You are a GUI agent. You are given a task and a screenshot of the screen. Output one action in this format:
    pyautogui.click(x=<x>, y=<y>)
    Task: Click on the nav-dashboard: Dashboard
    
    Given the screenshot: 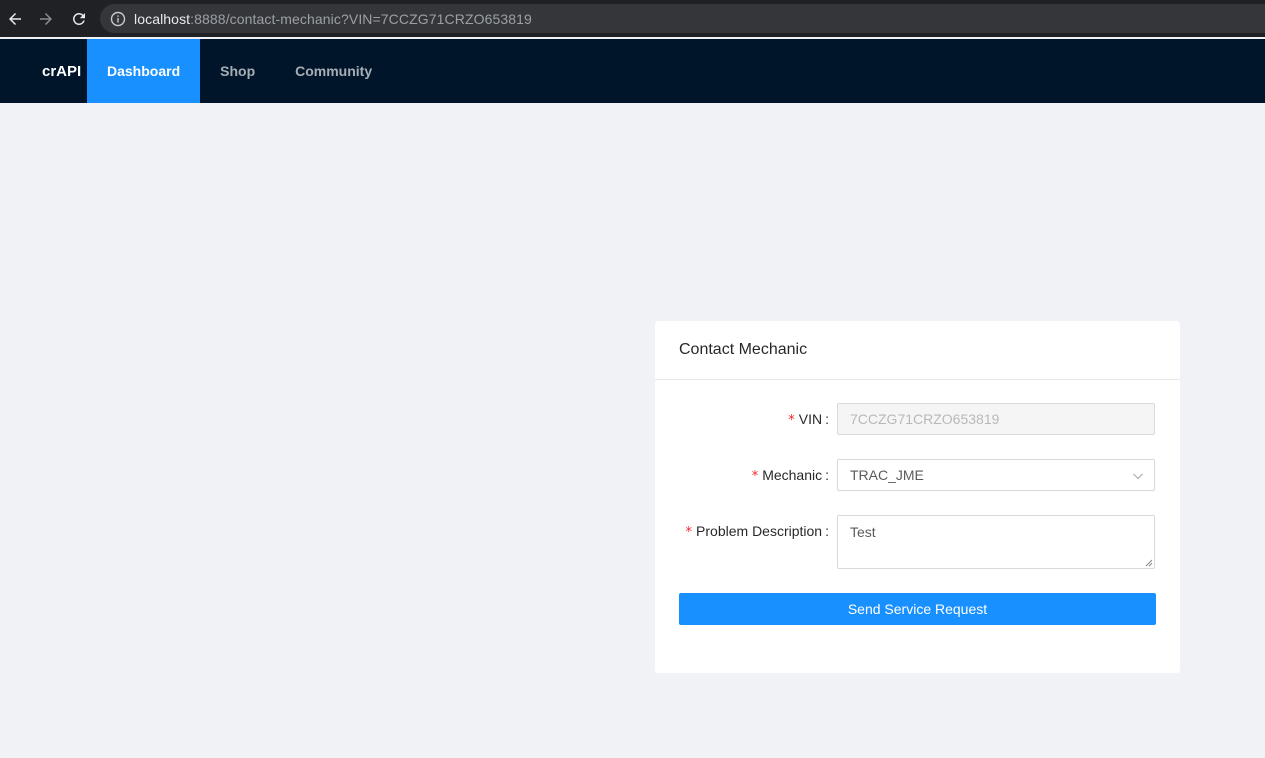 What is the action you would take?
    pyautogui.click(x=144, y=71)
    